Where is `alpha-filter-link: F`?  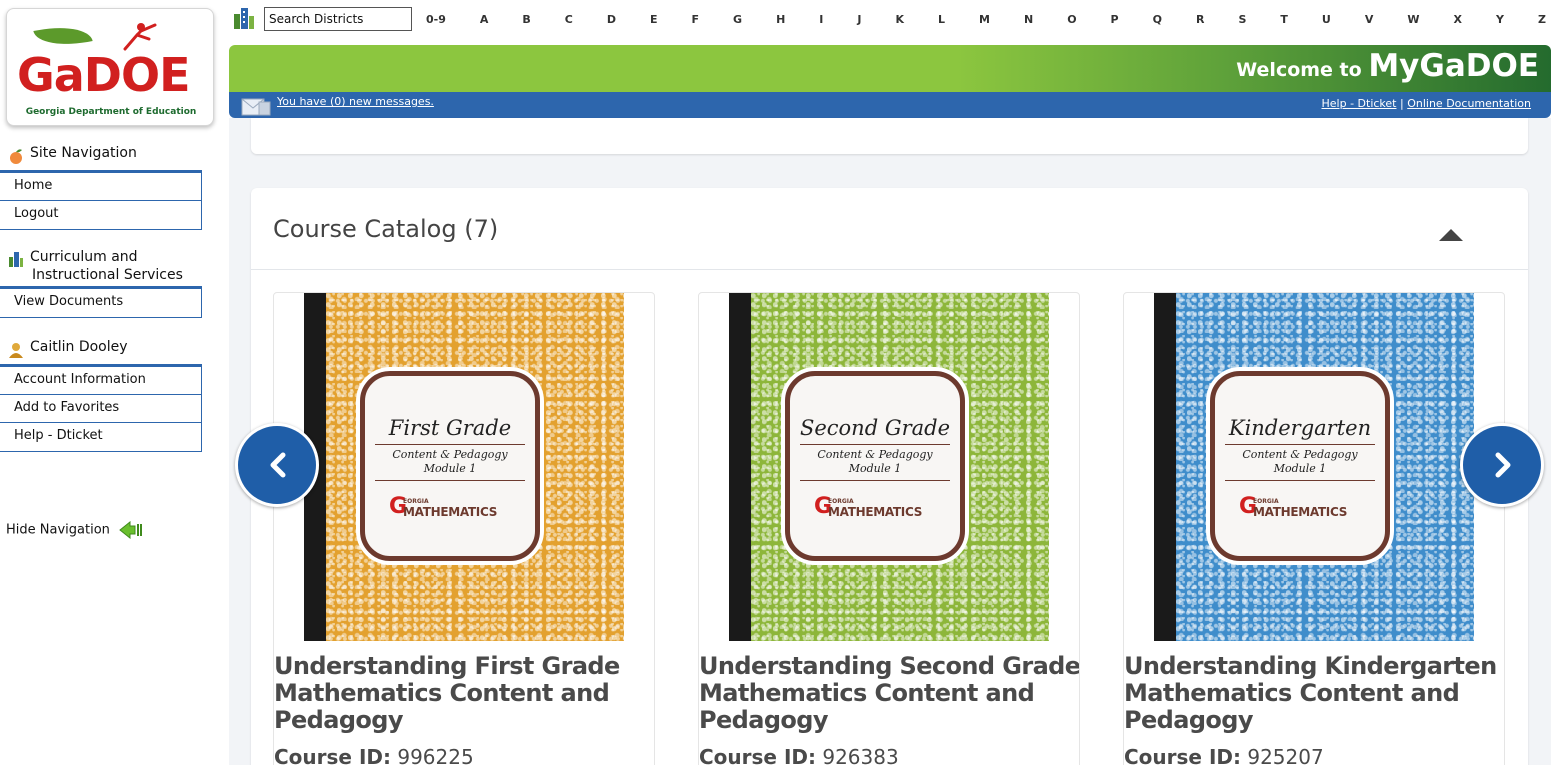 alpha-filter-link: F is located at coordinates (696, 19).